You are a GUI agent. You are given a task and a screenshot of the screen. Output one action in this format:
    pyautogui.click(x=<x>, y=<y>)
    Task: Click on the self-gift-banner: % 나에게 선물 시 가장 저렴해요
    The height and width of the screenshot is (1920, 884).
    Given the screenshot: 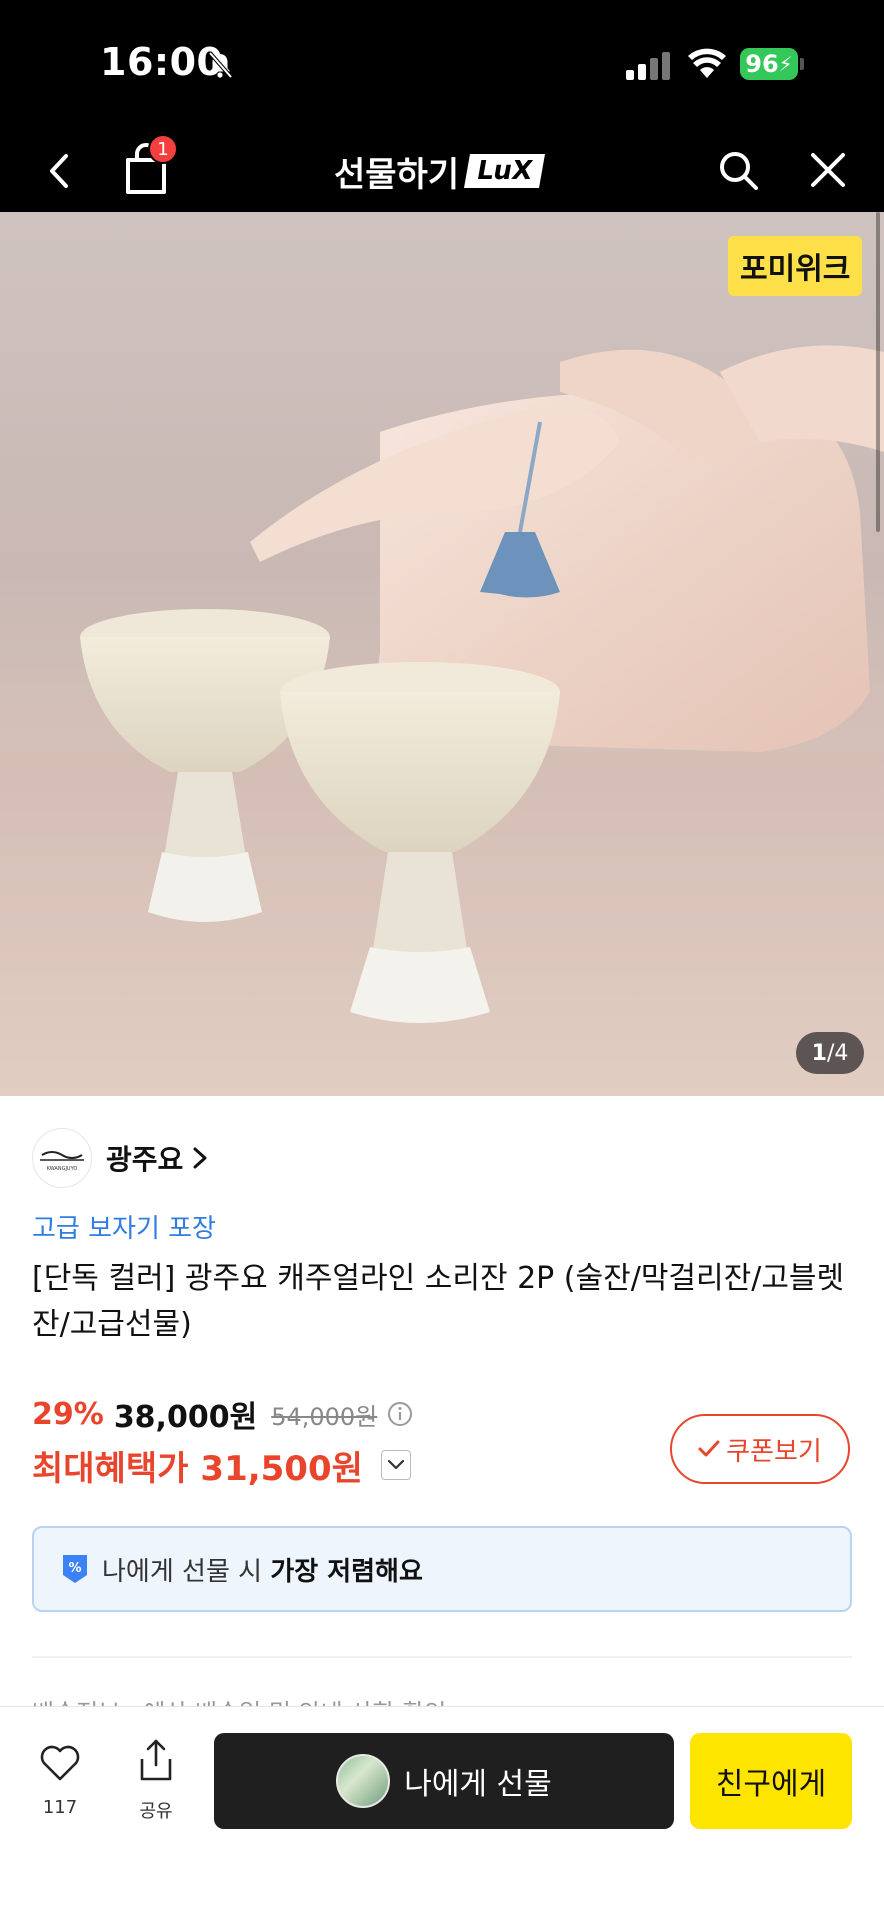 What is the action you would take?
    pyautogui.click(x=442, y=1569)
    